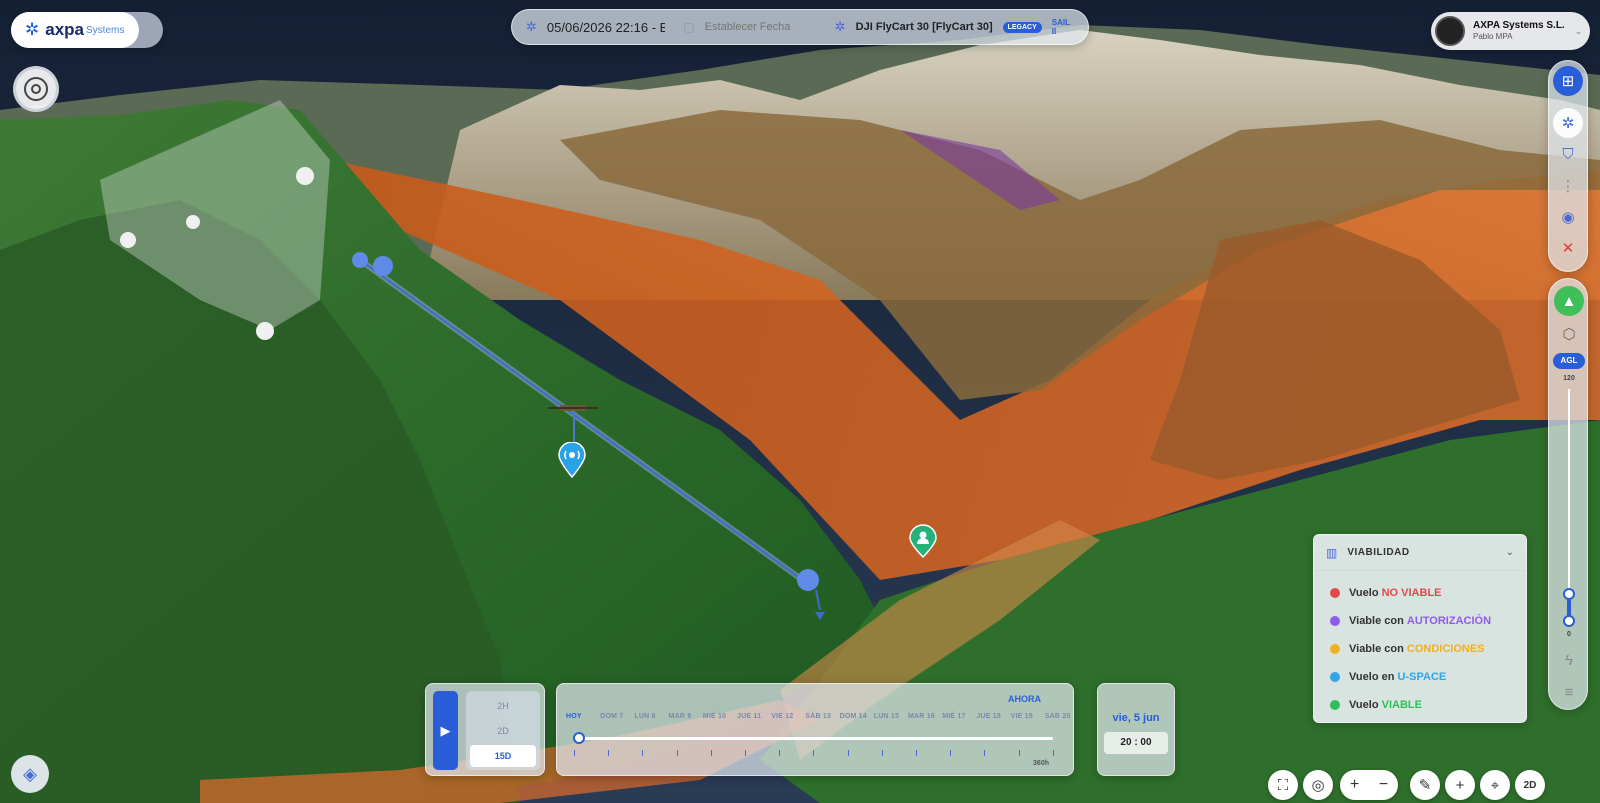  I want to click on shield-button: ⛉, so click(1568, 154).